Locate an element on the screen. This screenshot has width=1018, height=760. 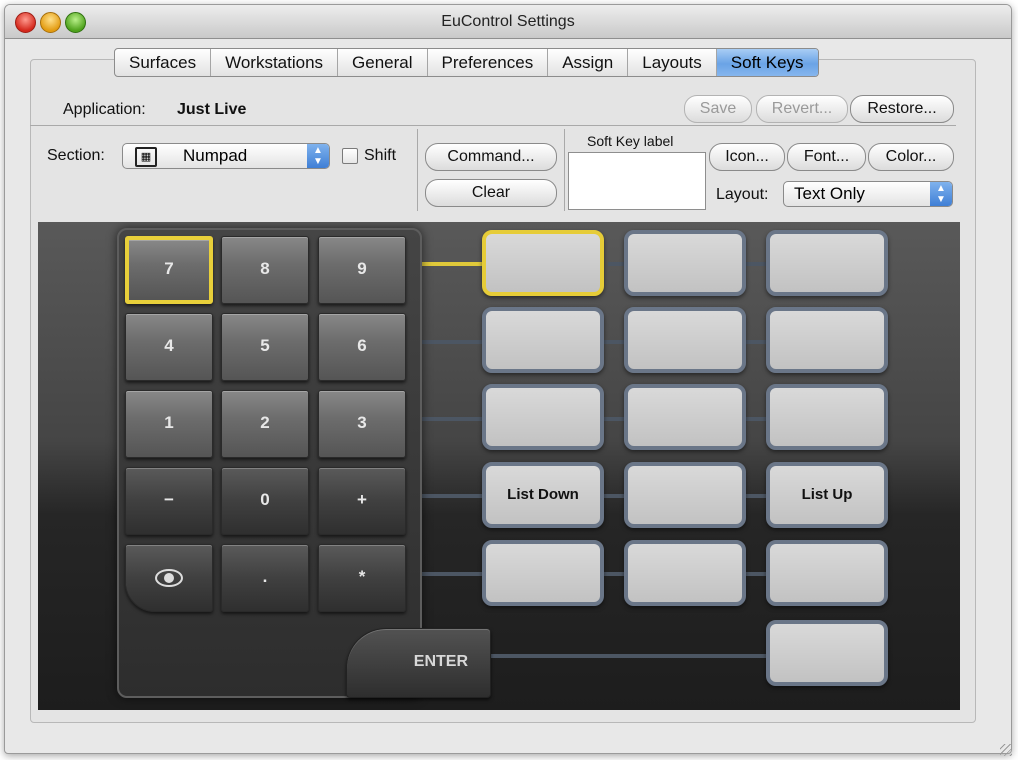
numpad-key-4: 4 is located at coordinates (169, 347).